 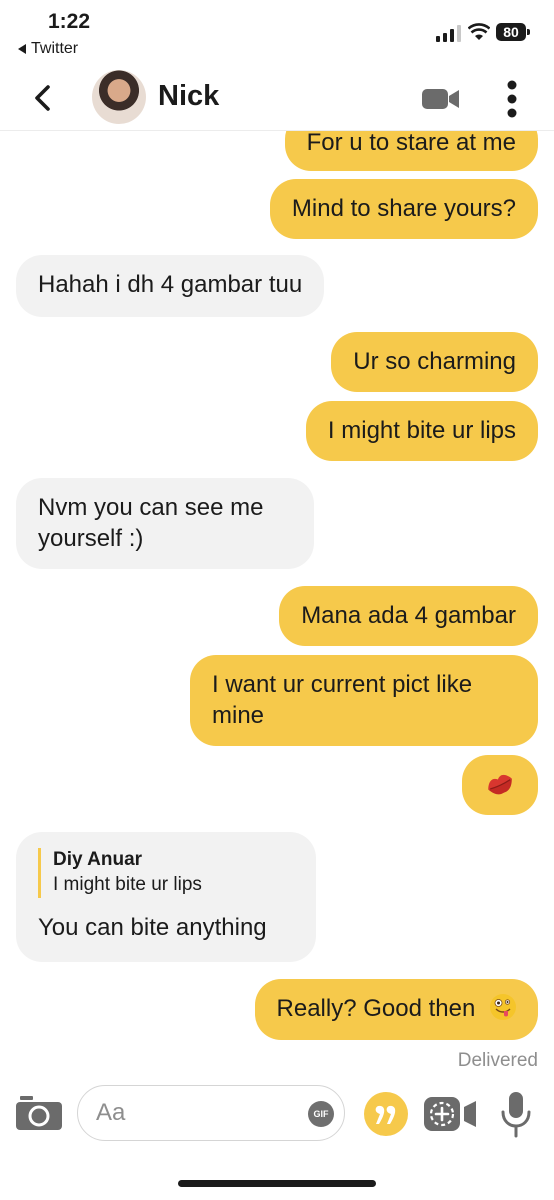 I want to click on message-input-placeholder: Aa, so click(x=111, y=1112).